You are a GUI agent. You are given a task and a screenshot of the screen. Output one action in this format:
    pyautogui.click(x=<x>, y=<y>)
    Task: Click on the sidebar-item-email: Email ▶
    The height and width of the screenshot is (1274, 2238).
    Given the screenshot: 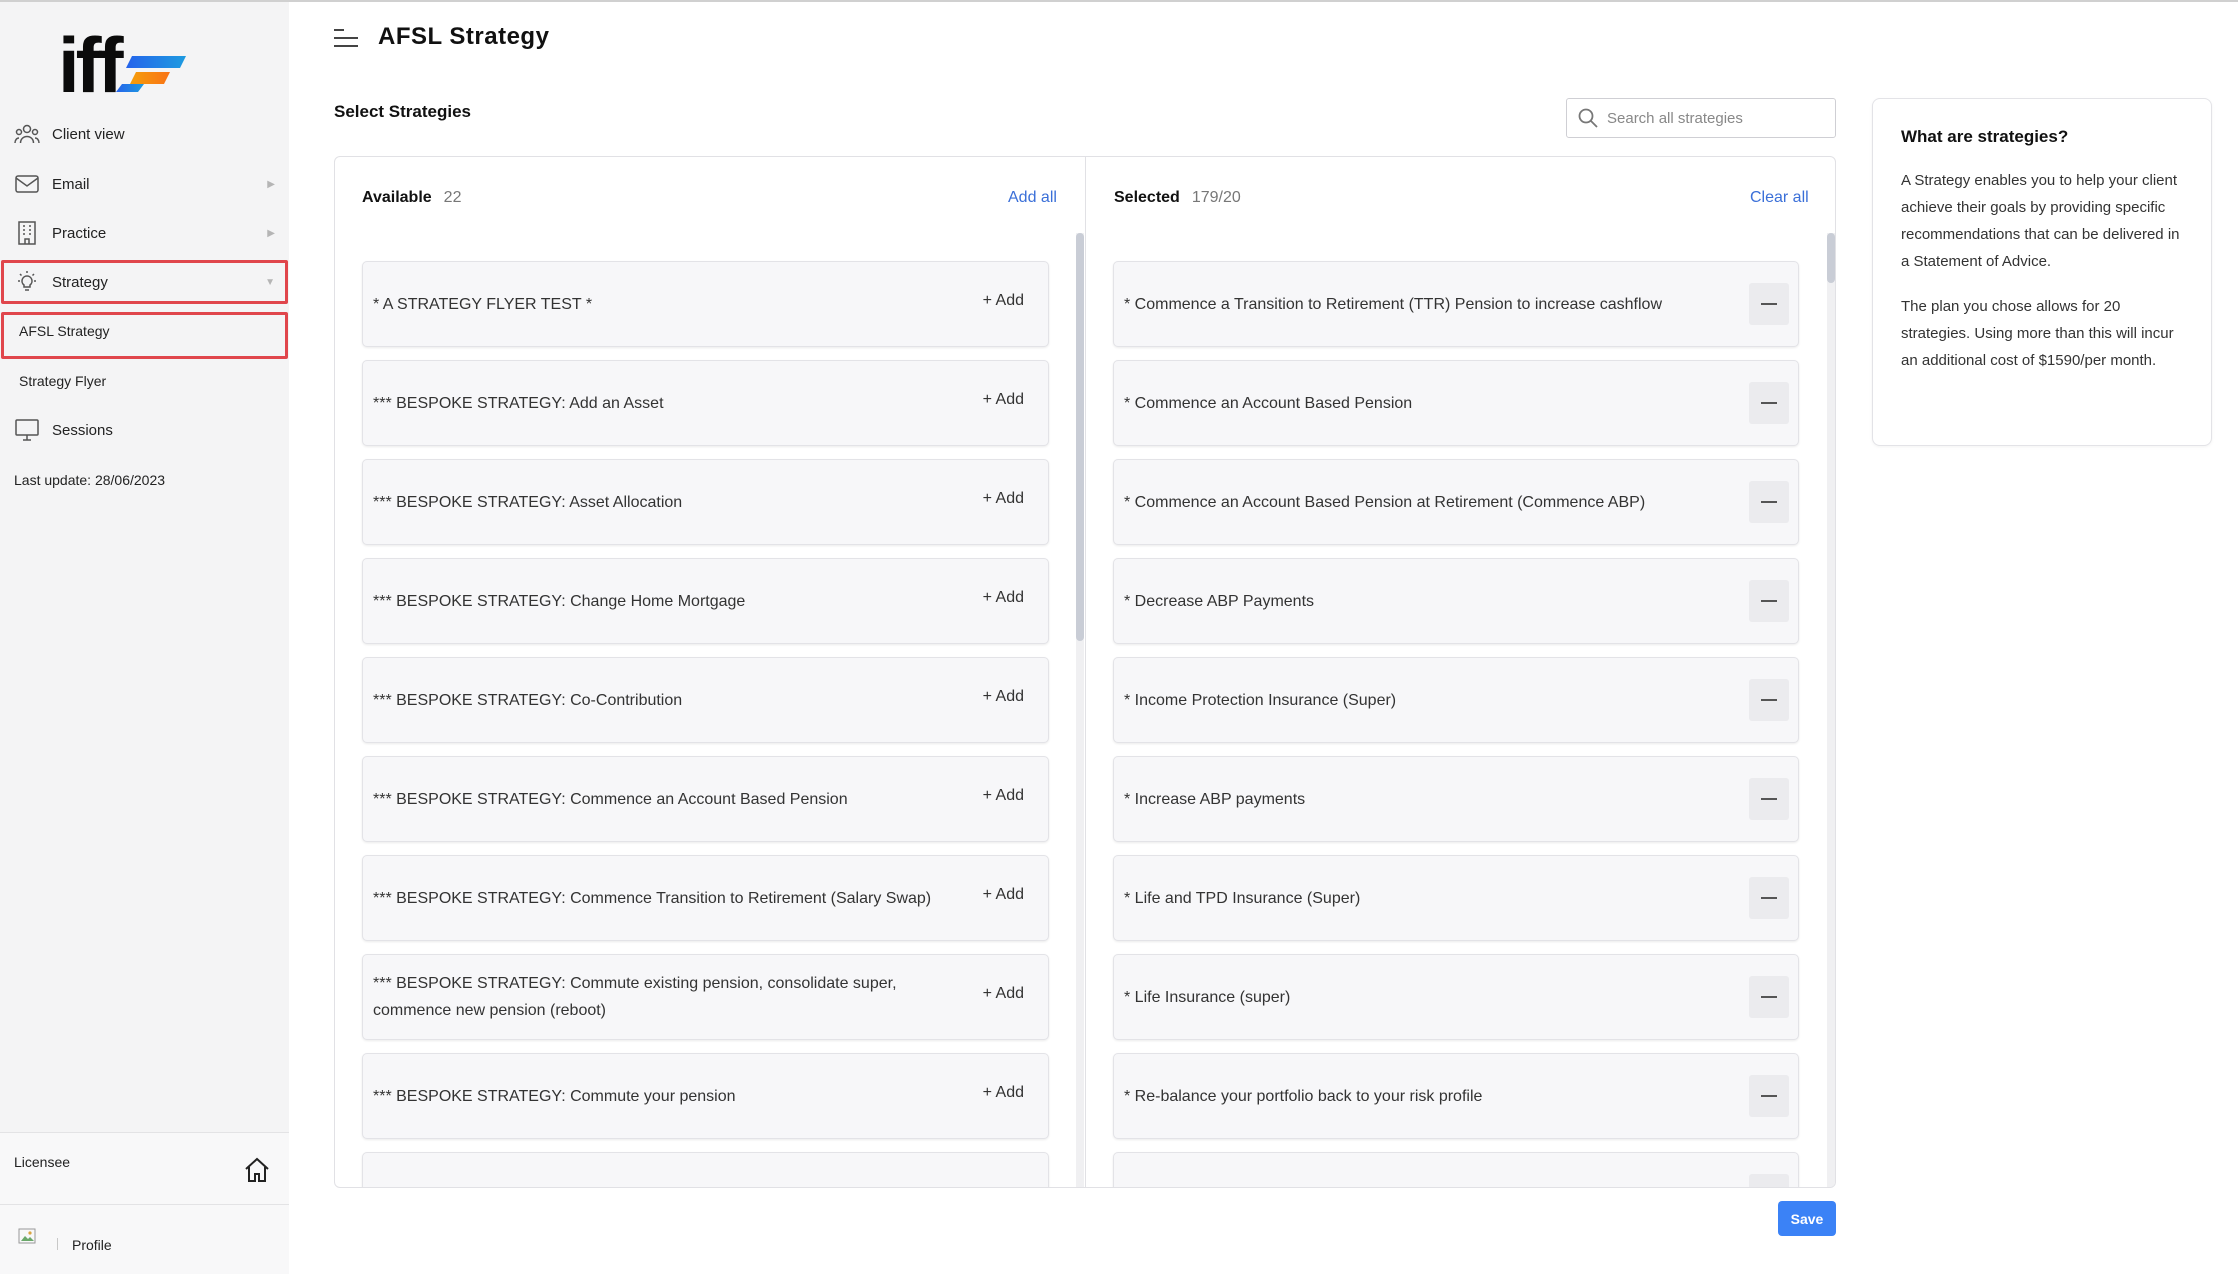 What is the action you would take?
    pyautogui.click(x=144, y=184)
    